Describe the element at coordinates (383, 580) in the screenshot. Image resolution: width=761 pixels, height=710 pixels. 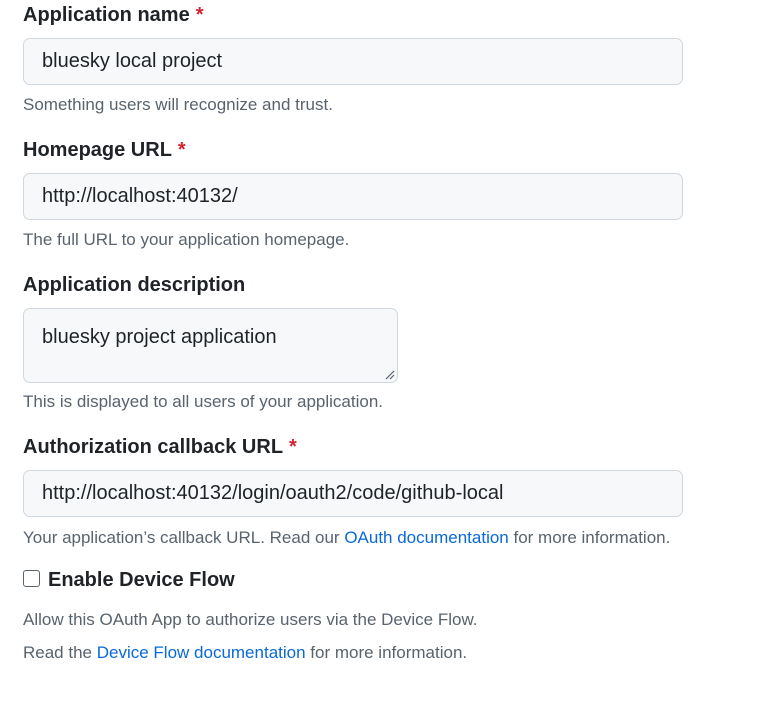
I see `device-flow-row: Enable Device Flow` at that location.